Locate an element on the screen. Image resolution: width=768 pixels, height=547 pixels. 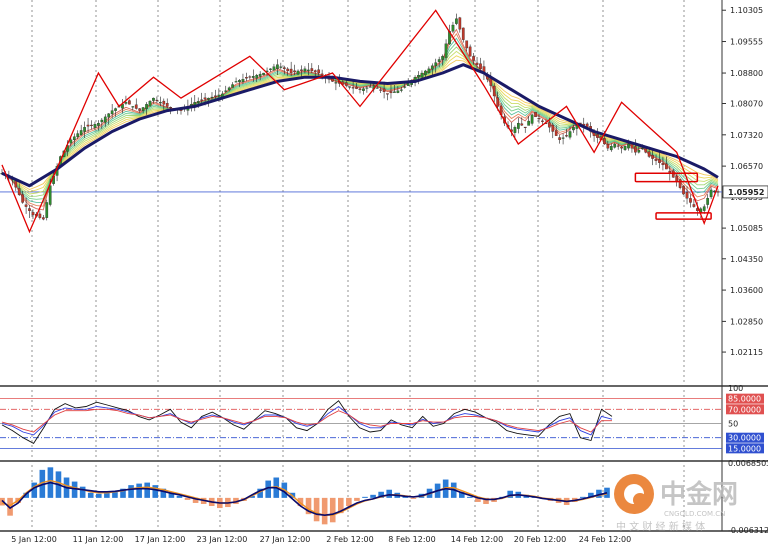
price-tick-label: 1.02115 is located at coordinates (746, 352).